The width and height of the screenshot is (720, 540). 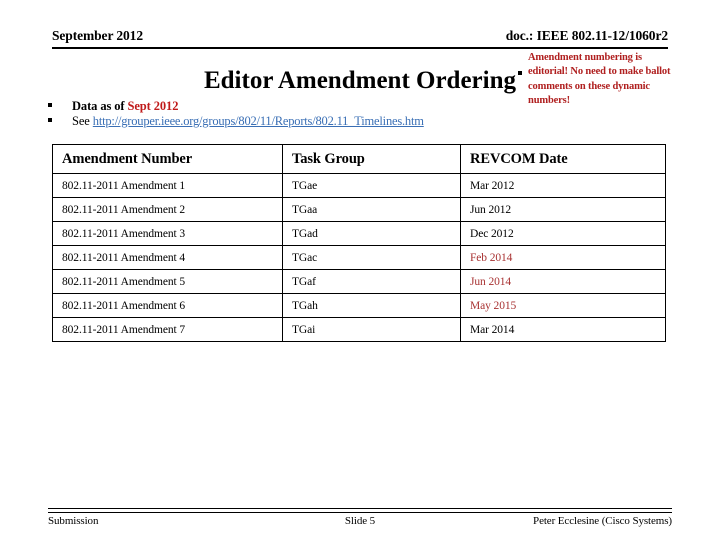 I want to click on column-header-revcom-date: REVCOM Date, so click(x=563, y=159).